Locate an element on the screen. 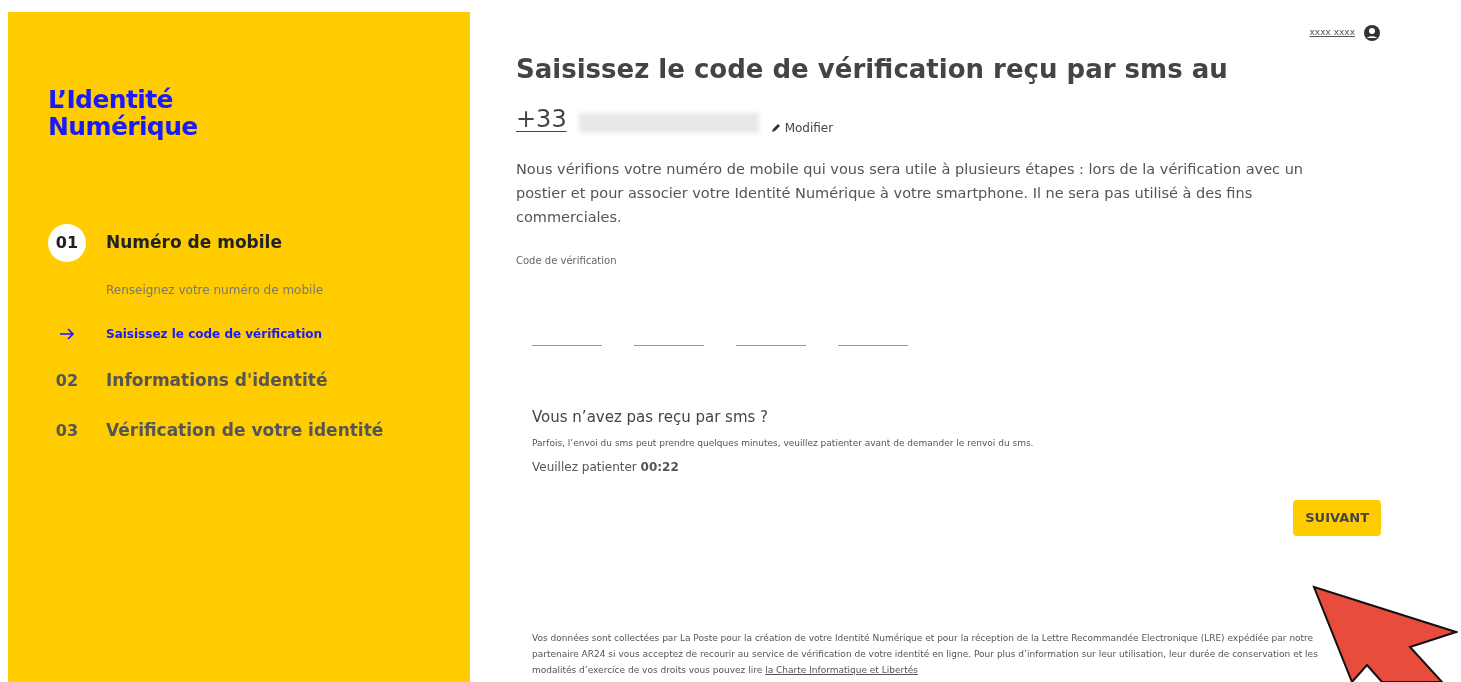 This screenshot has height=682, width=1461. pencil-icon is located at coordinates (775, 128).